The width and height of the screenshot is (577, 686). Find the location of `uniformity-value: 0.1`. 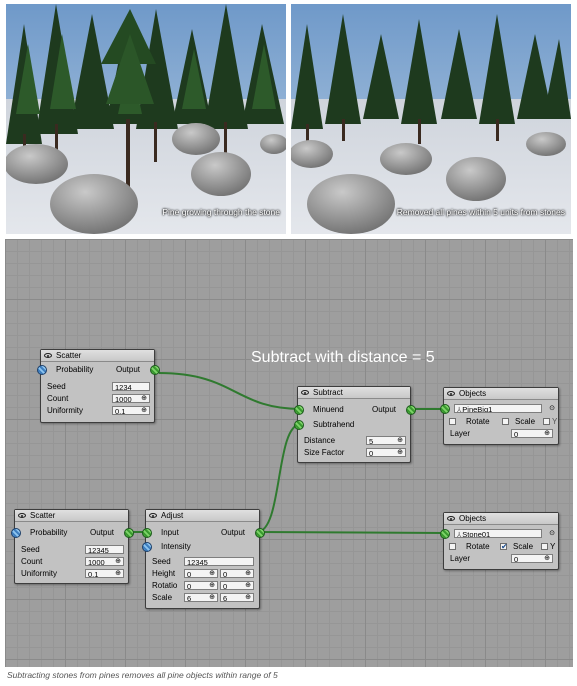

uniformity-value: 0.1 is located at coordinates (93, 574).